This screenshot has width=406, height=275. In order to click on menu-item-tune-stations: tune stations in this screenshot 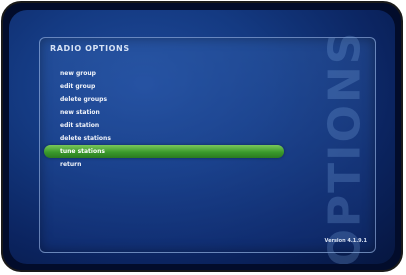, I will do `click(164, 151)`.